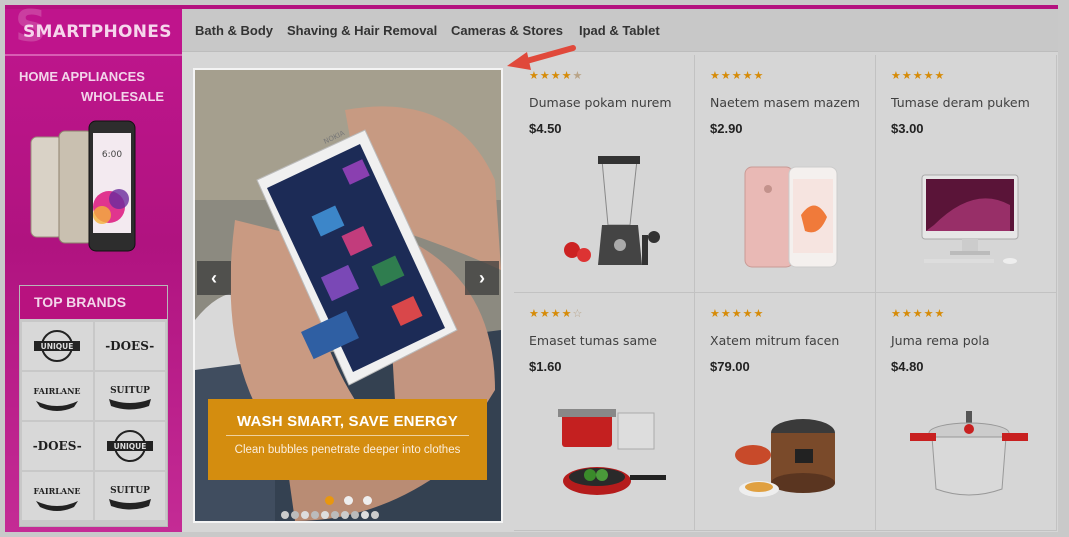  What do you see at coordinates (545, 366) in the screenshot?
I see `product-price: $1.60` at bounding box center [545, 366].